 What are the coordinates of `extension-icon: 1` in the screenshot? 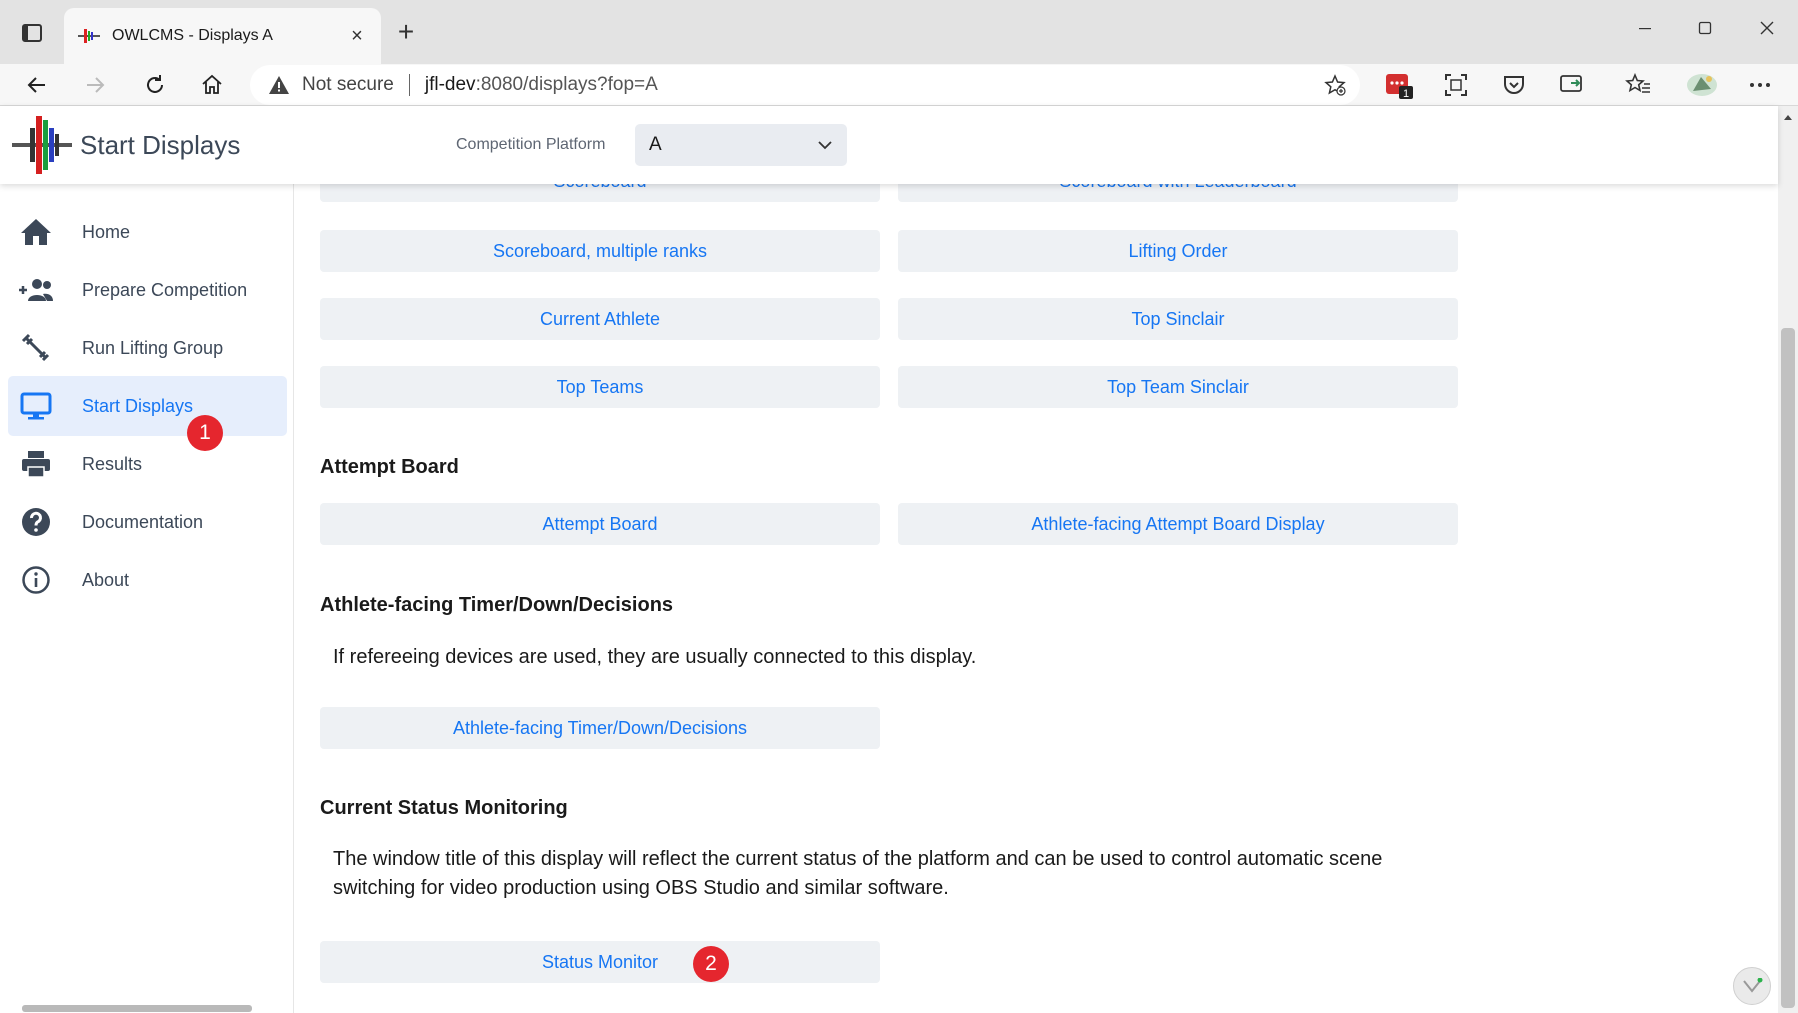 It's located at (1399, 87).